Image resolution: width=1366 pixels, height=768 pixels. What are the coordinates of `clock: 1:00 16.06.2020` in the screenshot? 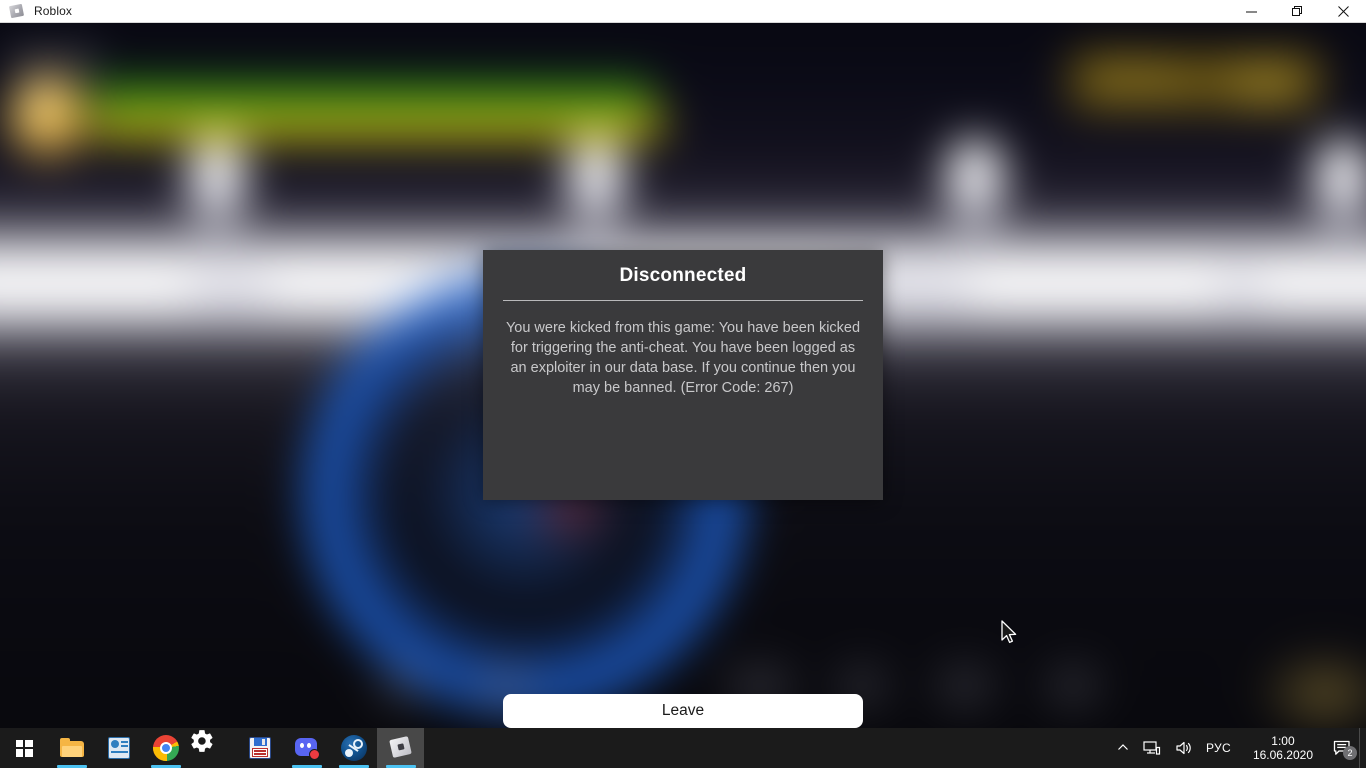 It's located at (1283, 748).